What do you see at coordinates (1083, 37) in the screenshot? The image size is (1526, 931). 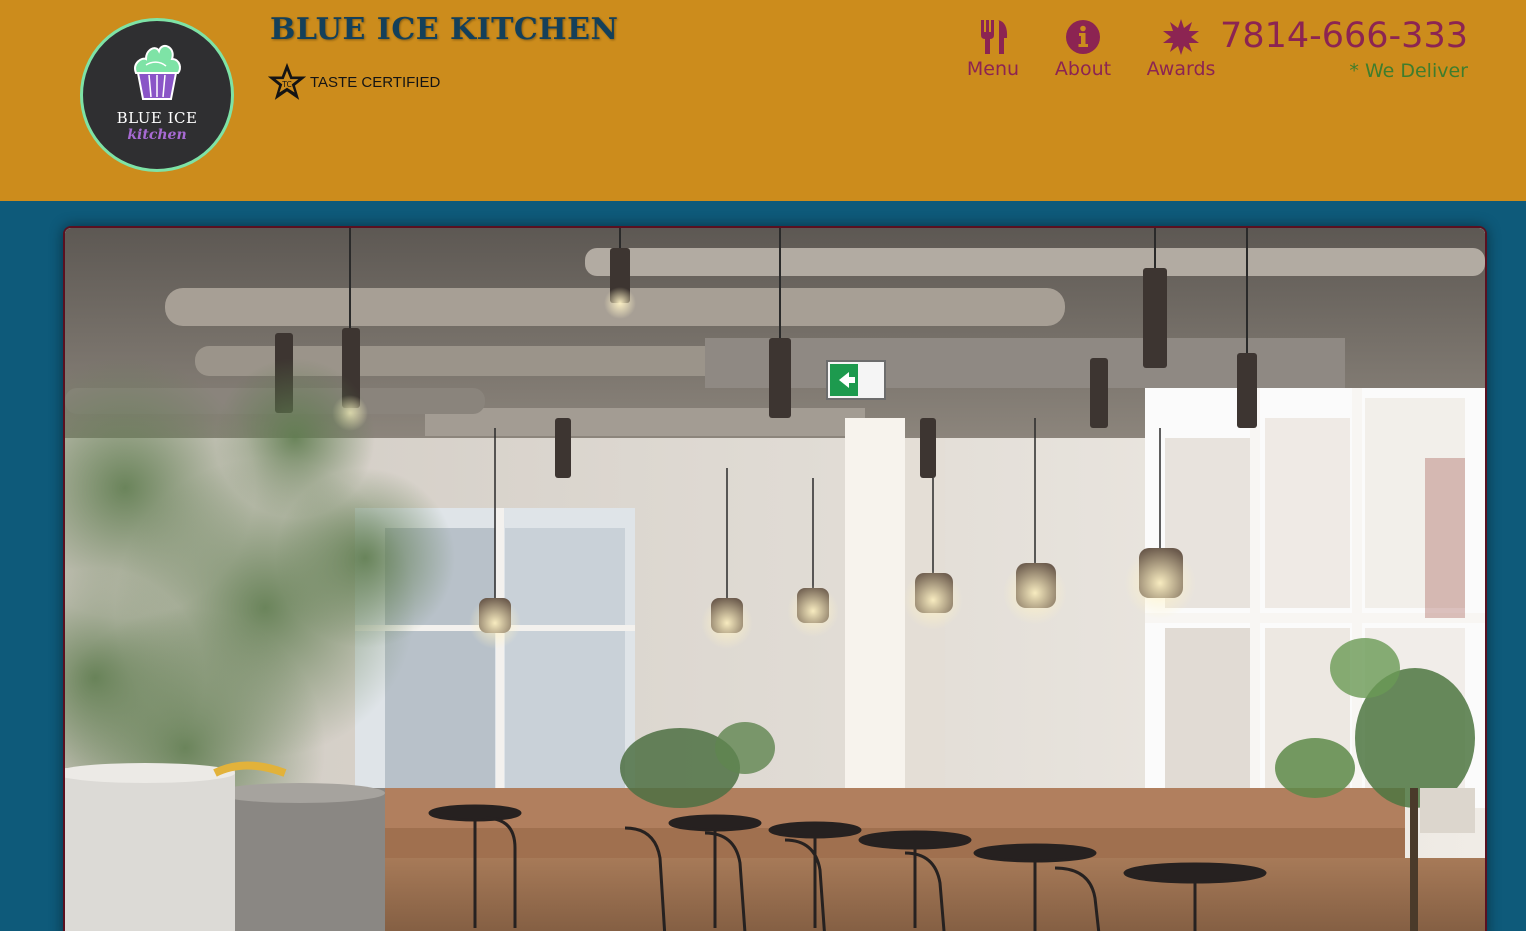 I see `info-circle-icon` at bounding box center [1083, 37].